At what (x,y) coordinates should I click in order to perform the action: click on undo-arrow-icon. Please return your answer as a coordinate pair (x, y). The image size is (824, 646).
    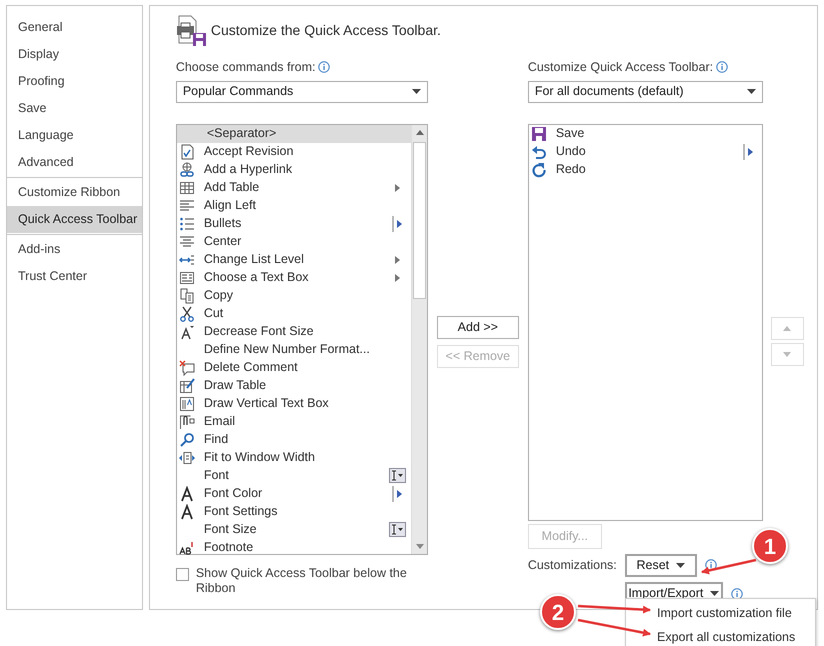
    Looking at the image, I should click on (538, 152).